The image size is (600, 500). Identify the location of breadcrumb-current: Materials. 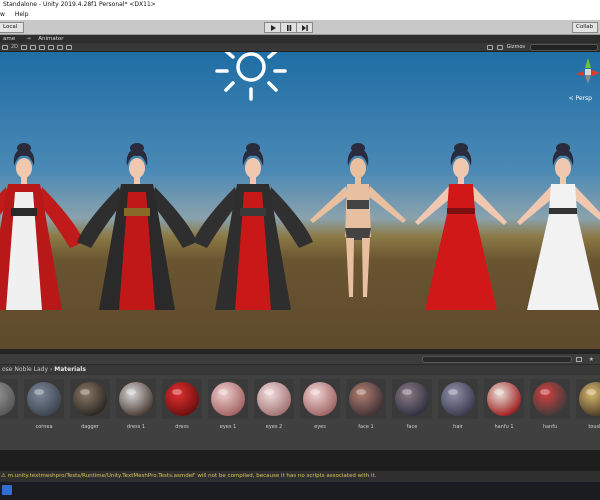
(70, 369).